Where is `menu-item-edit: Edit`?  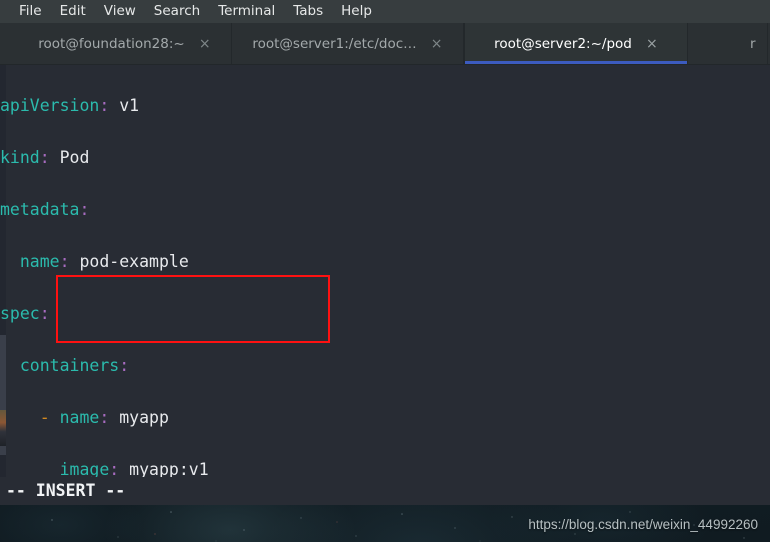
menu-item-edit: Edit is located at coordinates (73, 11).